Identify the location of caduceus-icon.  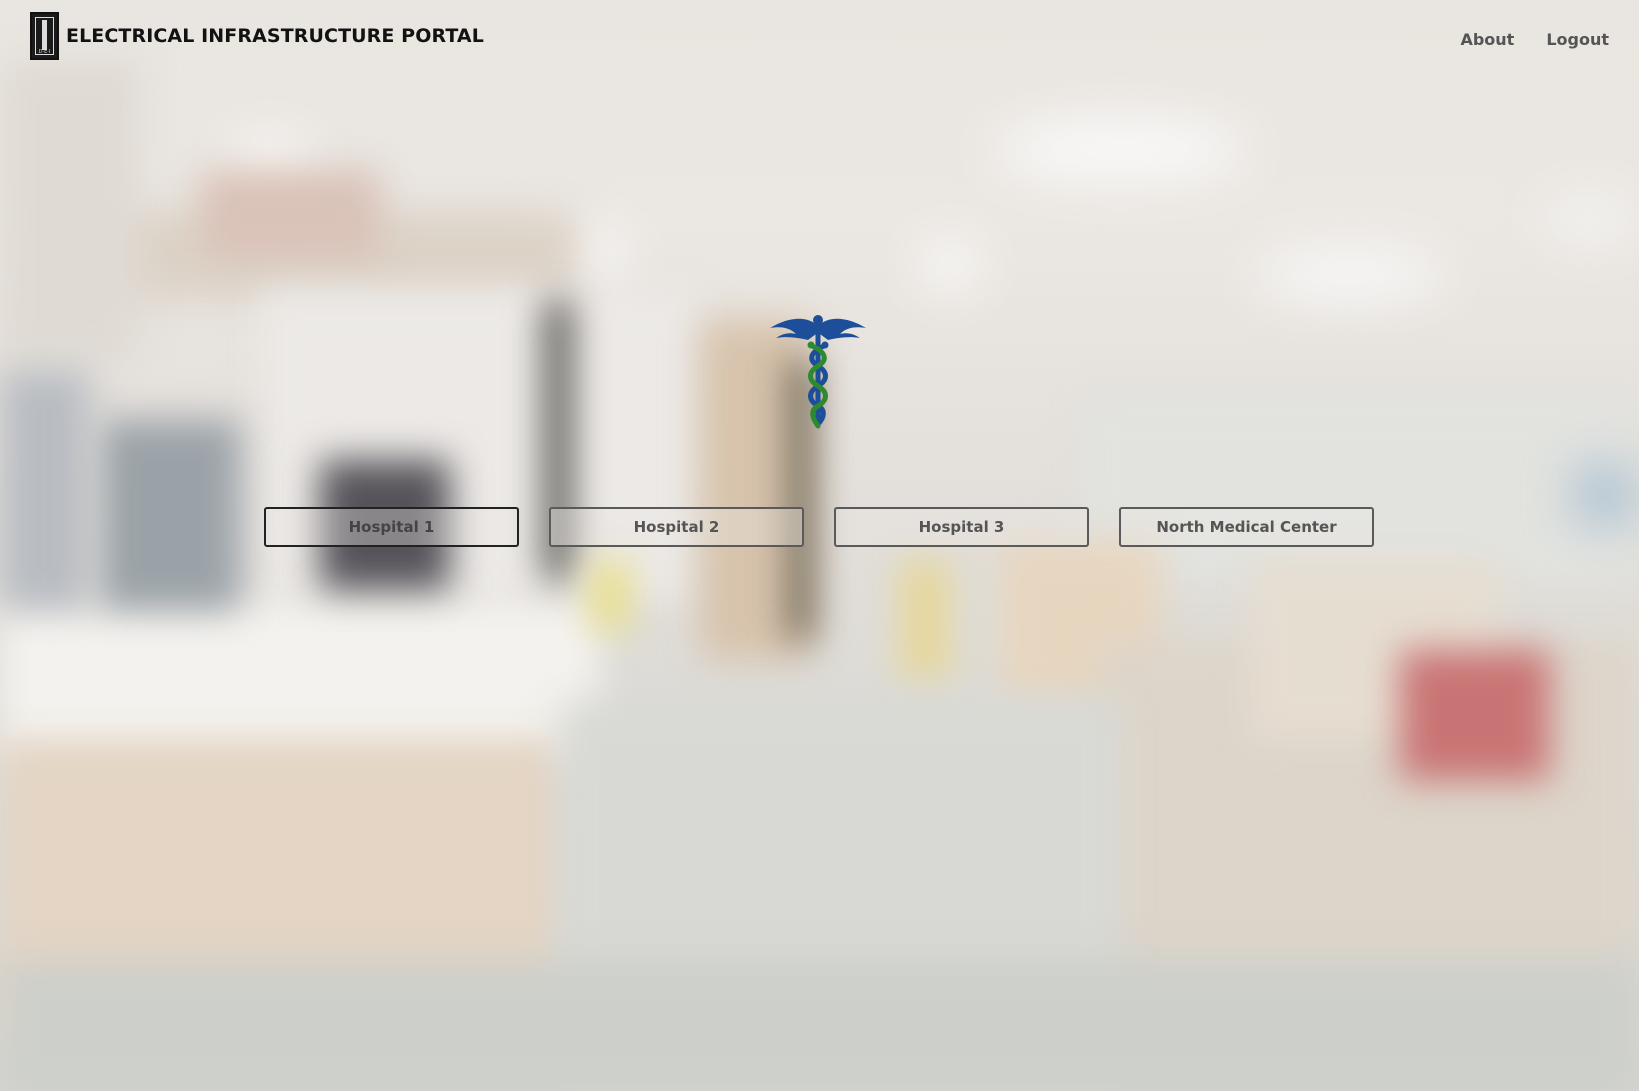
(818, 372).